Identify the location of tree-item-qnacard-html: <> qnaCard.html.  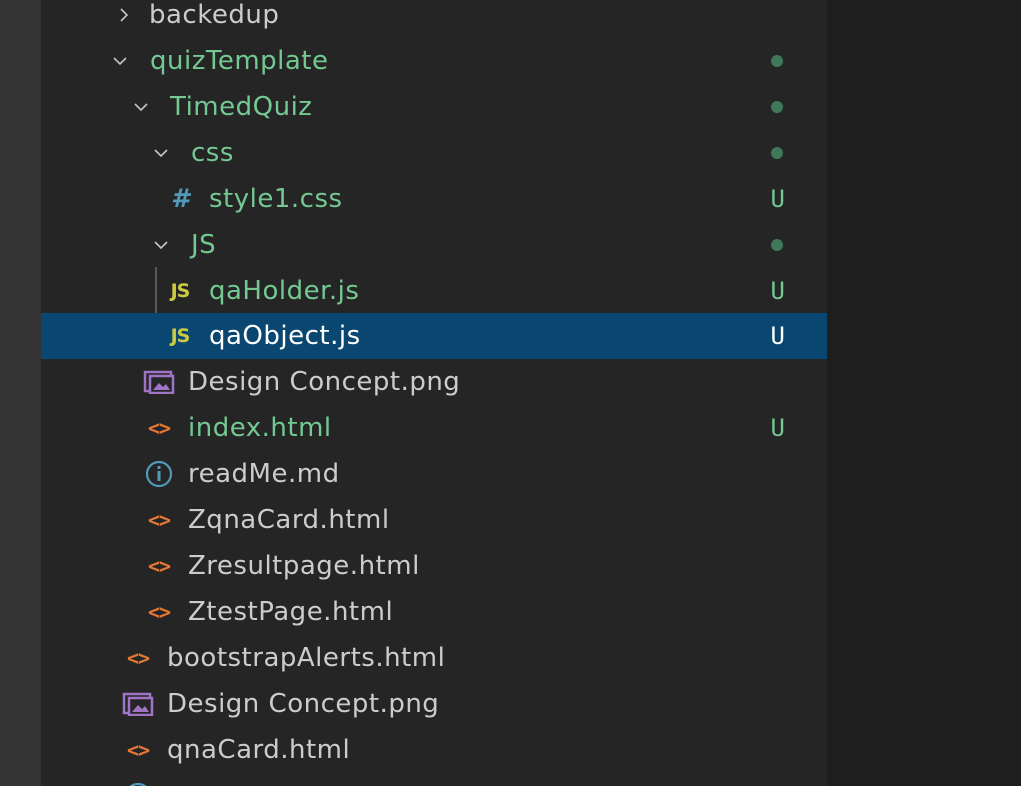
(434, 750).